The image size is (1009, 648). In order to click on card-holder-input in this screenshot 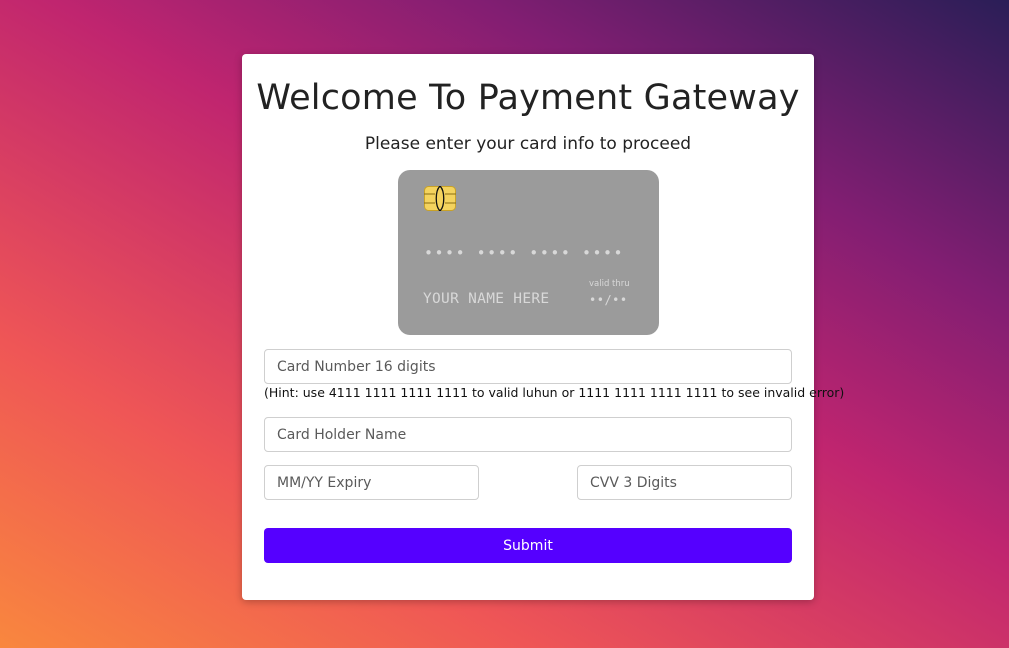, I will do `click(528, 434)`.